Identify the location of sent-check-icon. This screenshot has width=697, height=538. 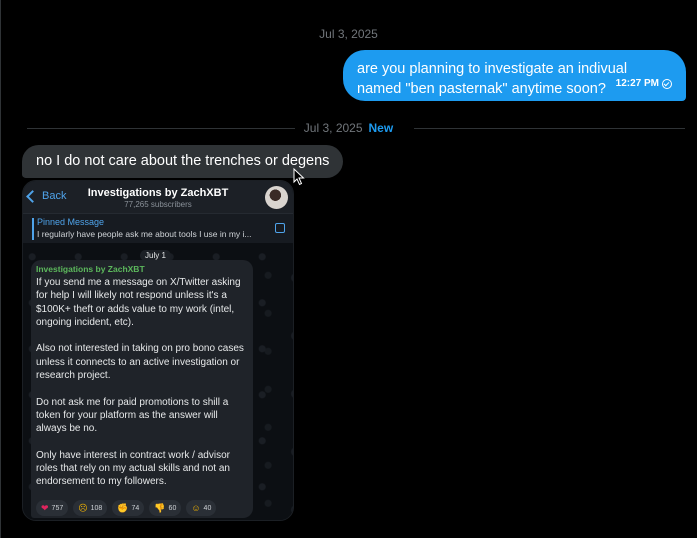
(667, 84).